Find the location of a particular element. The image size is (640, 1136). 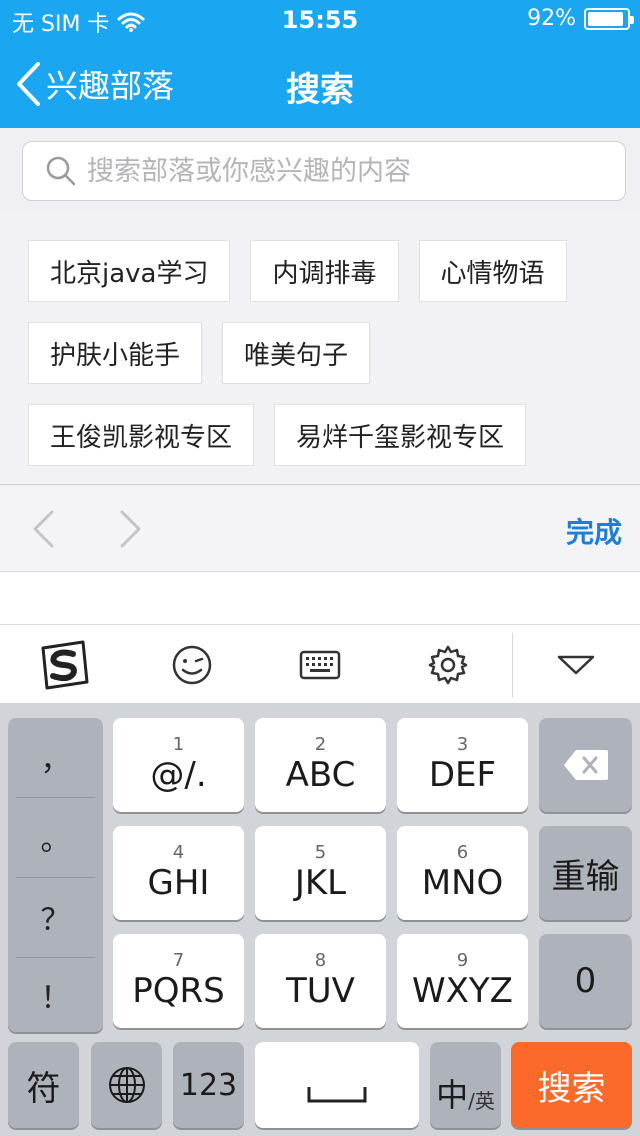

back-button: 兴趣部落 is located at coordinates (94, 84).